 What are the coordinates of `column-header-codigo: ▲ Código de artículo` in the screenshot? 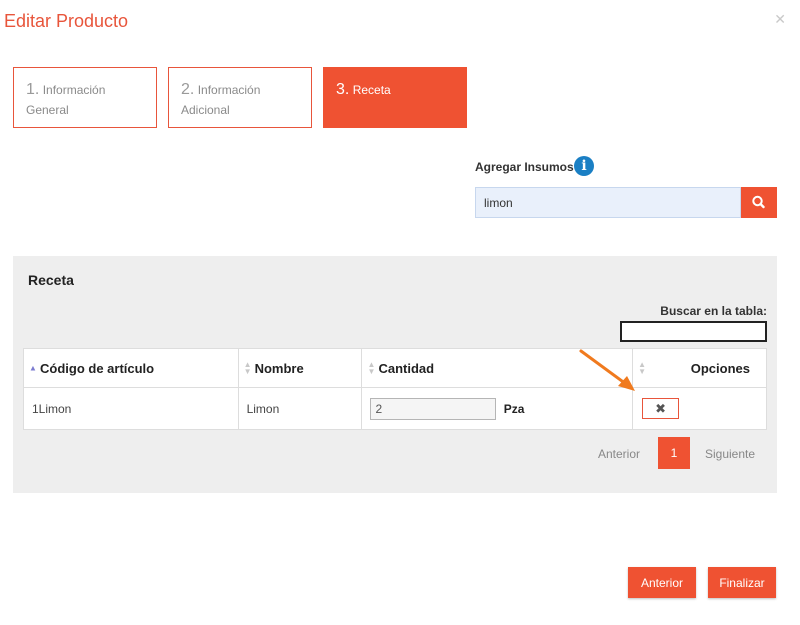 It's located at (131, 368).